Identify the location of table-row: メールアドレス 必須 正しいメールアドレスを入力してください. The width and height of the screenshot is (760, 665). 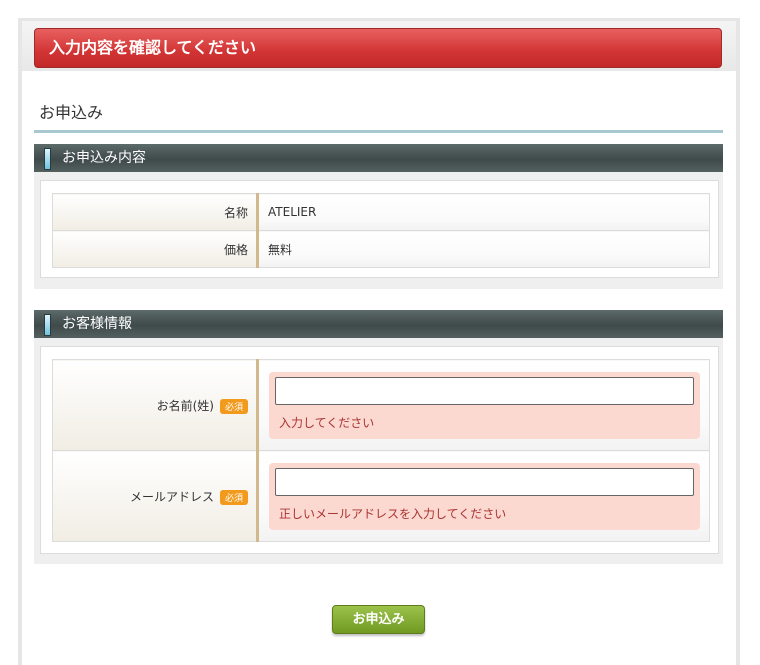
(381, 496).